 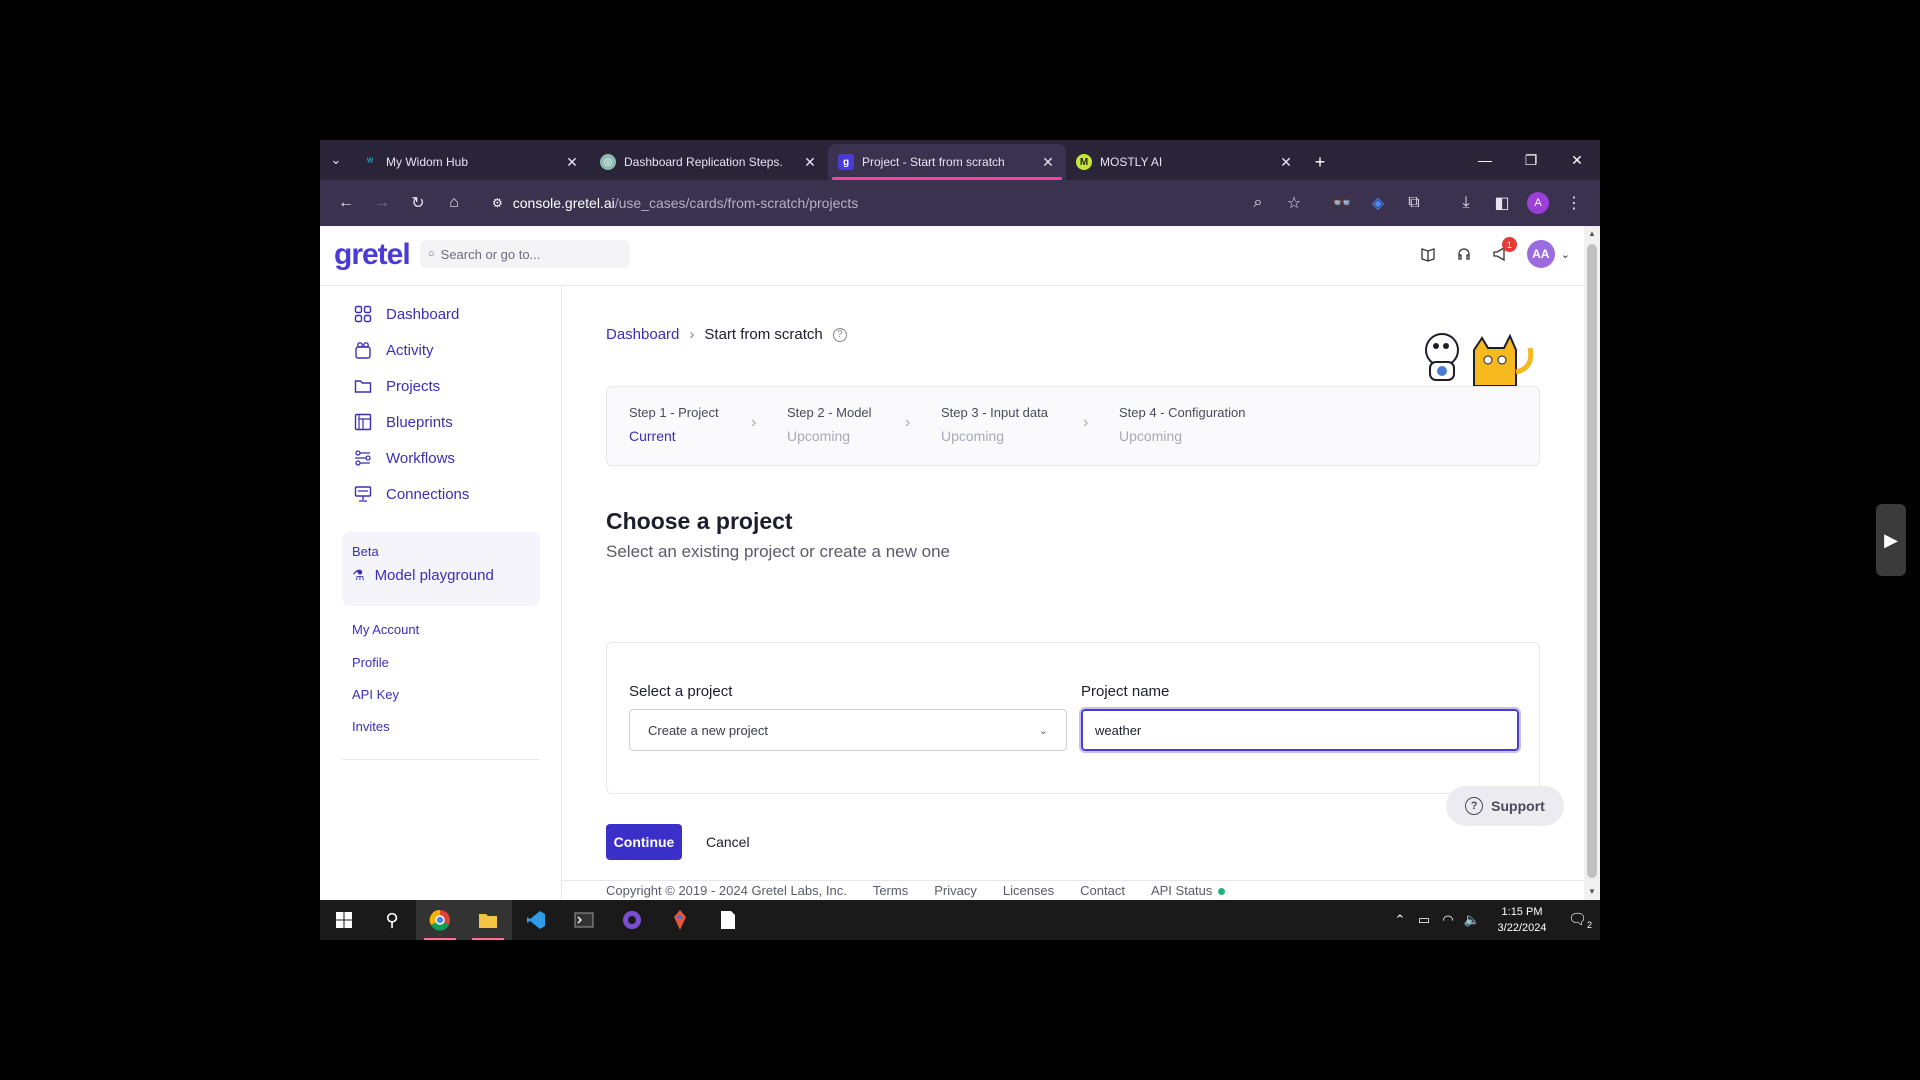 I want to click on download-icon: ⤓, so click(x=1466, y=203).